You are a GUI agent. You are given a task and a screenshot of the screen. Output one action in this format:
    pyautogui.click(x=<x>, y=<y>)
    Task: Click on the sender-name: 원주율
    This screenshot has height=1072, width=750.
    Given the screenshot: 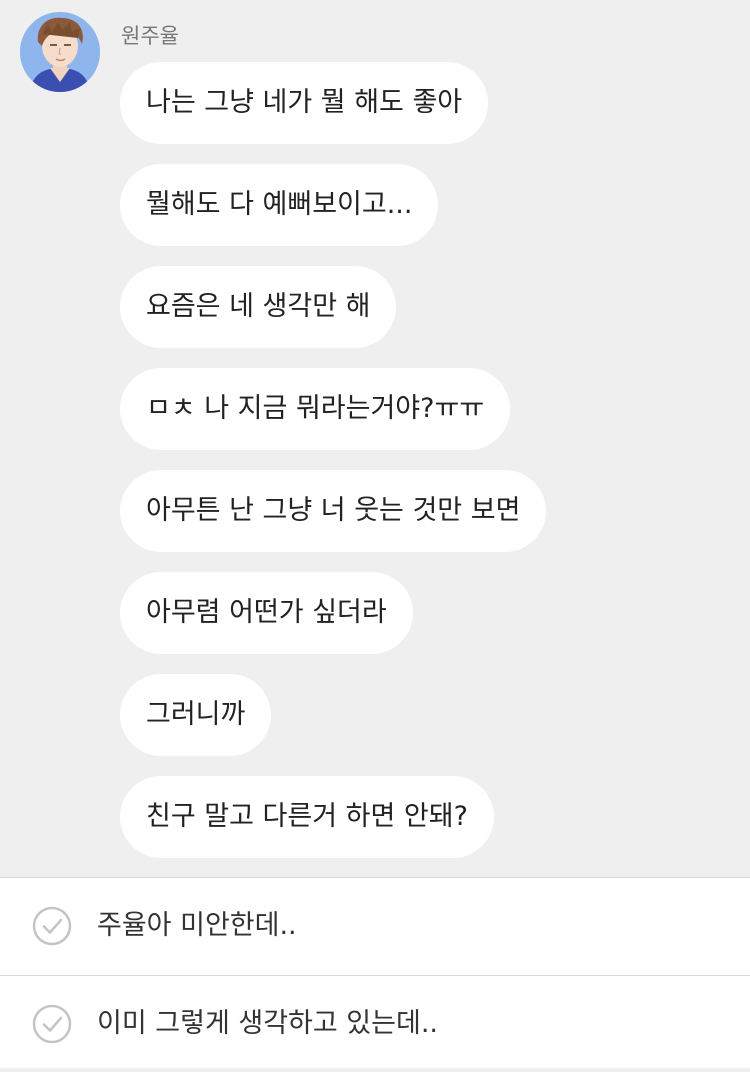 What is the action you would take?
    pyautogui.click(x=150, y=36)
    